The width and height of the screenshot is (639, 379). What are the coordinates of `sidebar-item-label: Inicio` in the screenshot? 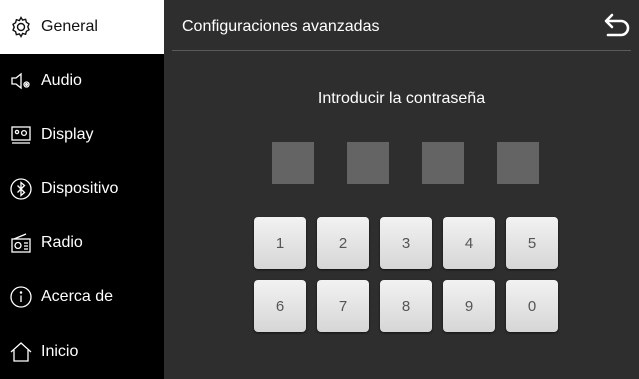 It's located at (60, 351).